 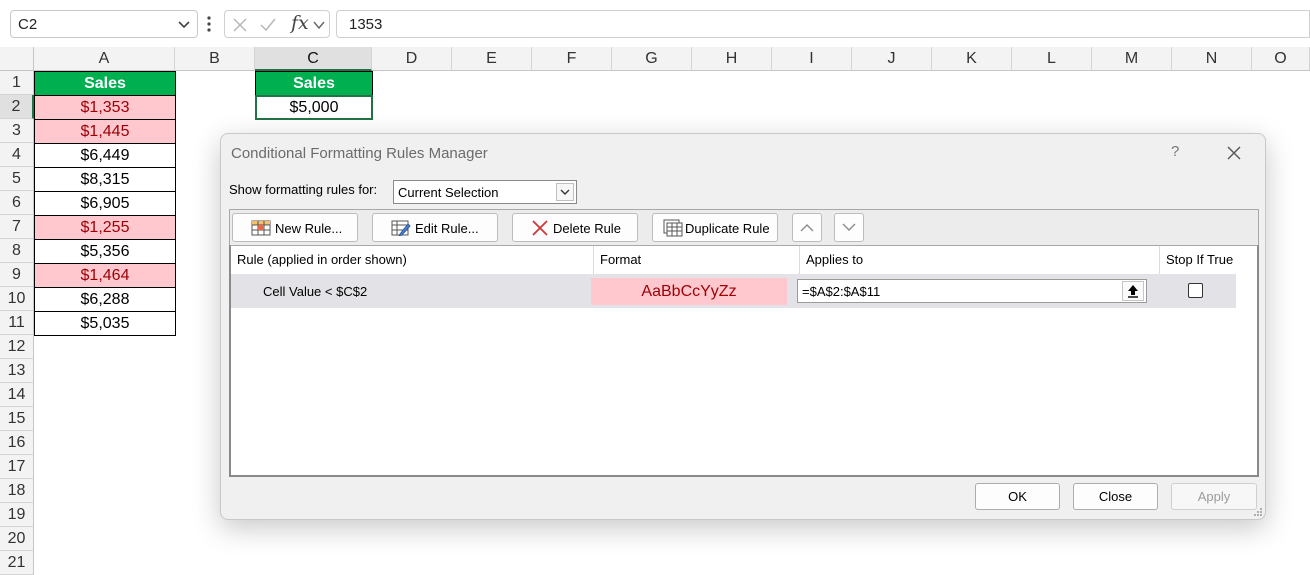 I want to click on column-header-G: G, so click(x=652, y=59).